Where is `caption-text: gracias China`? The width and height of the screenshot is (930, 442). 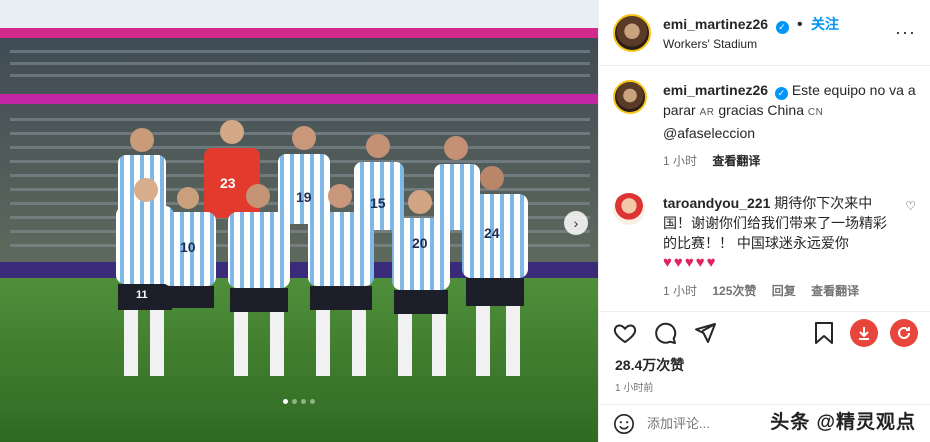
caption-text: gracias China is located at coordinates (761, 110).